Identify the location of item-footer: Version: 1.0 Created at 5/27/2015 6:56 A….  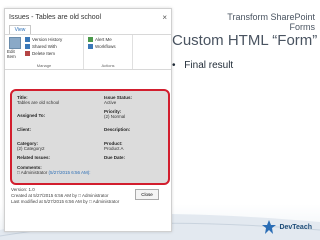
(65, 196).